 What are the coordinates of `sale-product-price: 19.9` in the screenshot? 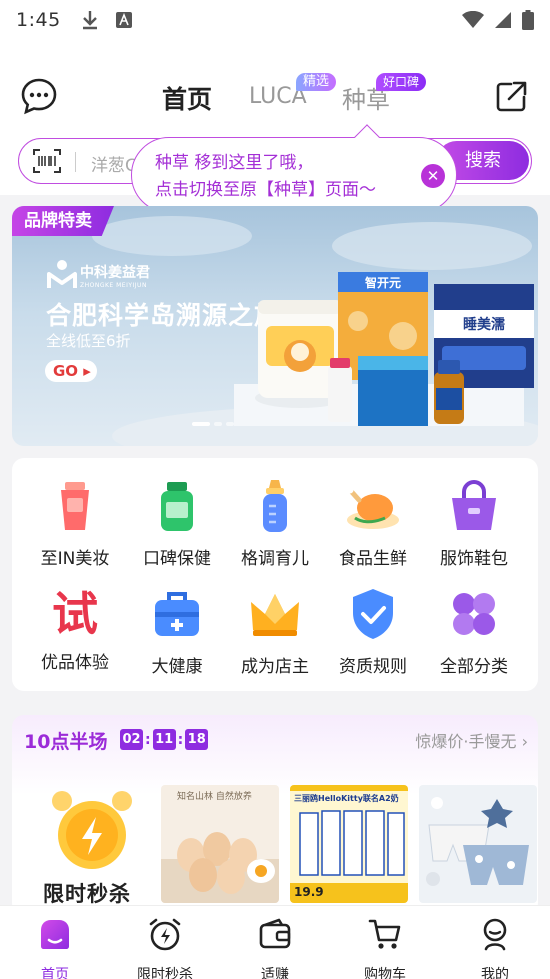 It's located at (309, 892).